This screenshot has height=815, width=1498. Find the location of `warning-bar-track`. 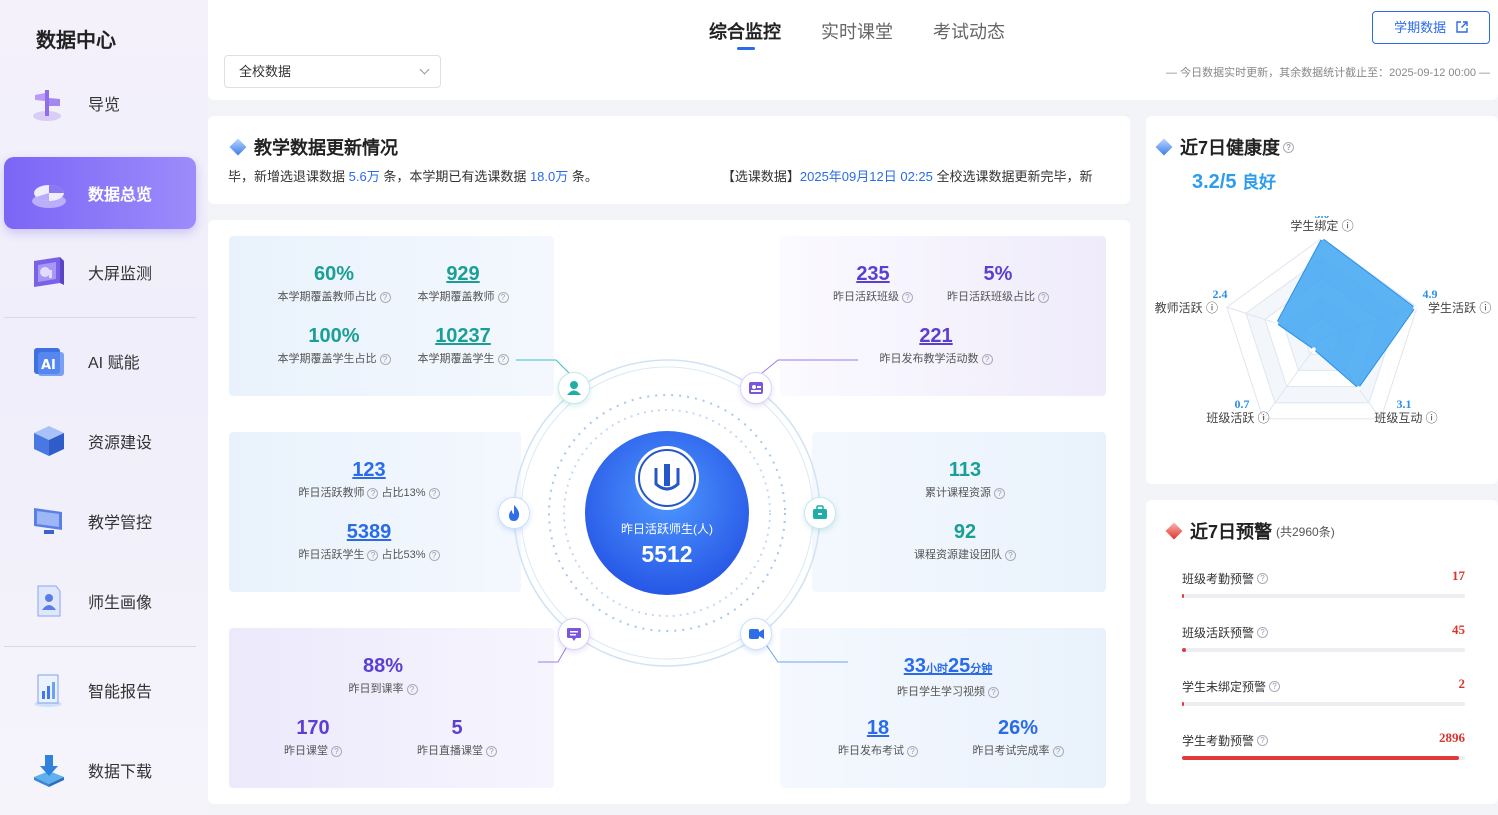

warning-bar-track is located at coordinates (1323, 758).